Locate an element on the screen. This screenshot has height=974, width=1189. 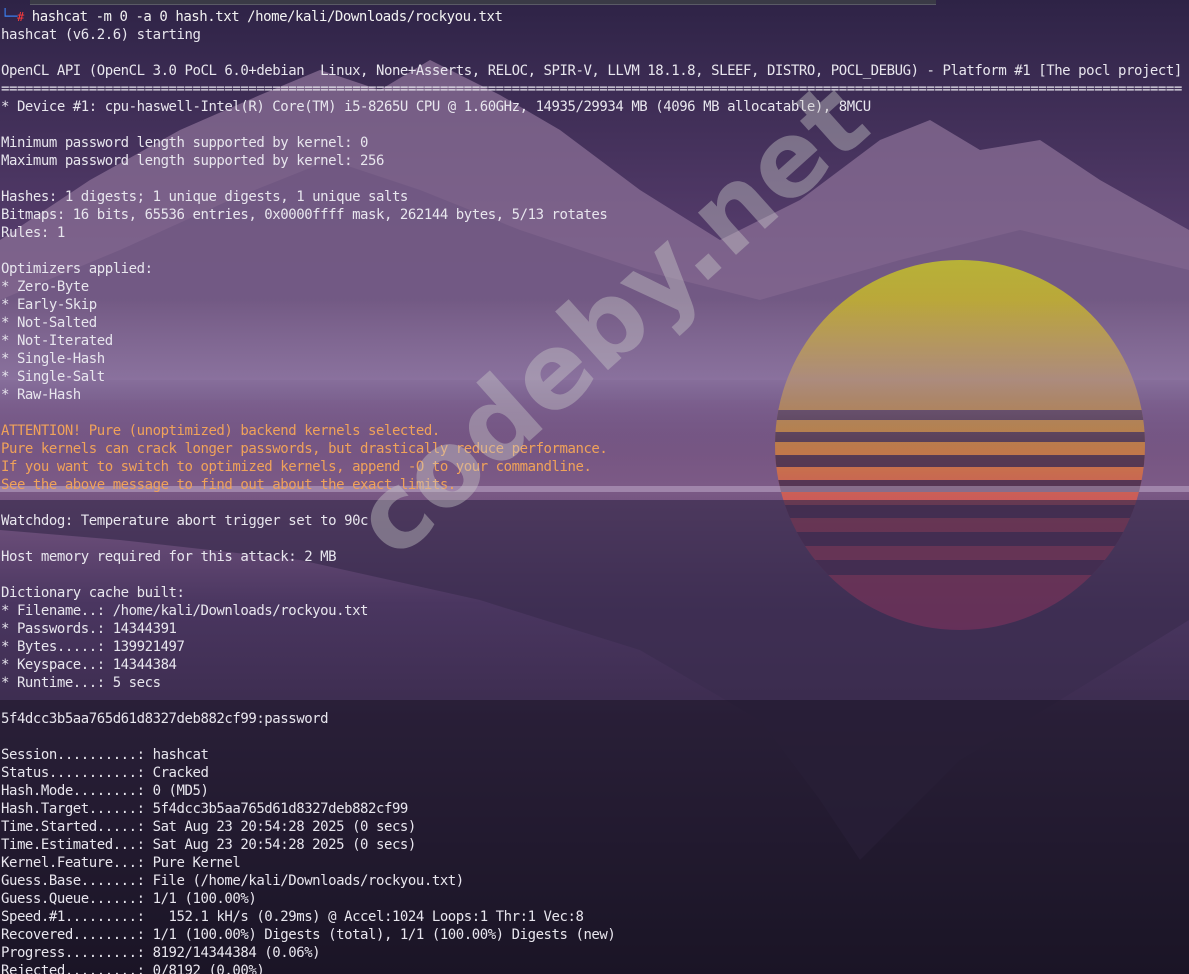
output-line: * Runtime...: 5 secs is located at coordinates (81, 683).